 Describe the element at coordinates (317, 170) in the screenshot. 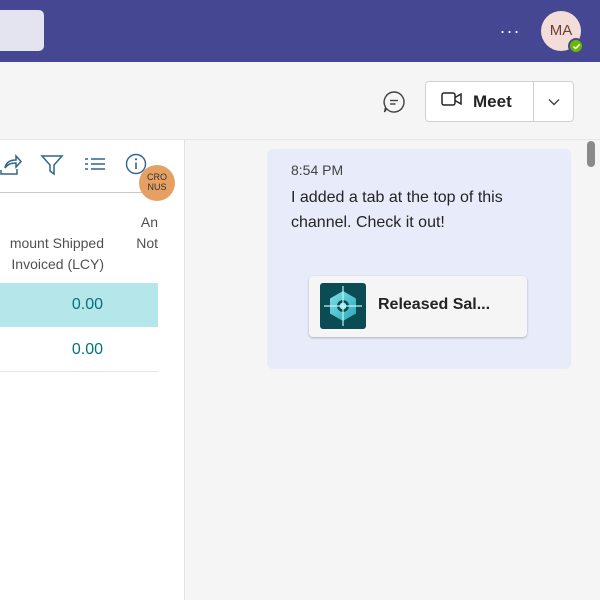

I see `message-timestamp: 8:54 PM` at that location.